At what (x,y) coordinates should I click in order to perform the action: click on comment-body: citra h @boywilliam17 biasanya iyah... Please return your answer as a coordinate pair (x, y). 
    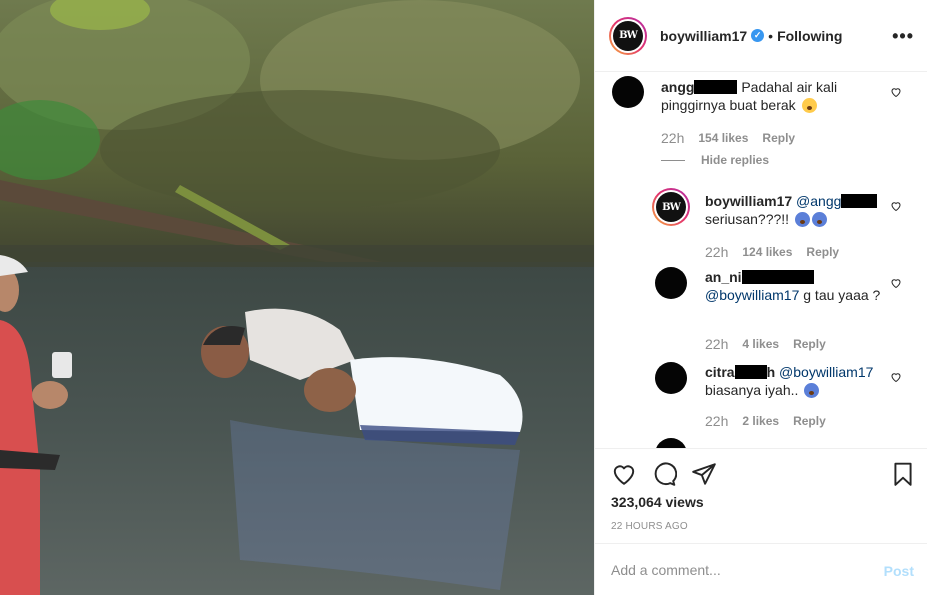
    Looking at the image, I should click on (795, 381).